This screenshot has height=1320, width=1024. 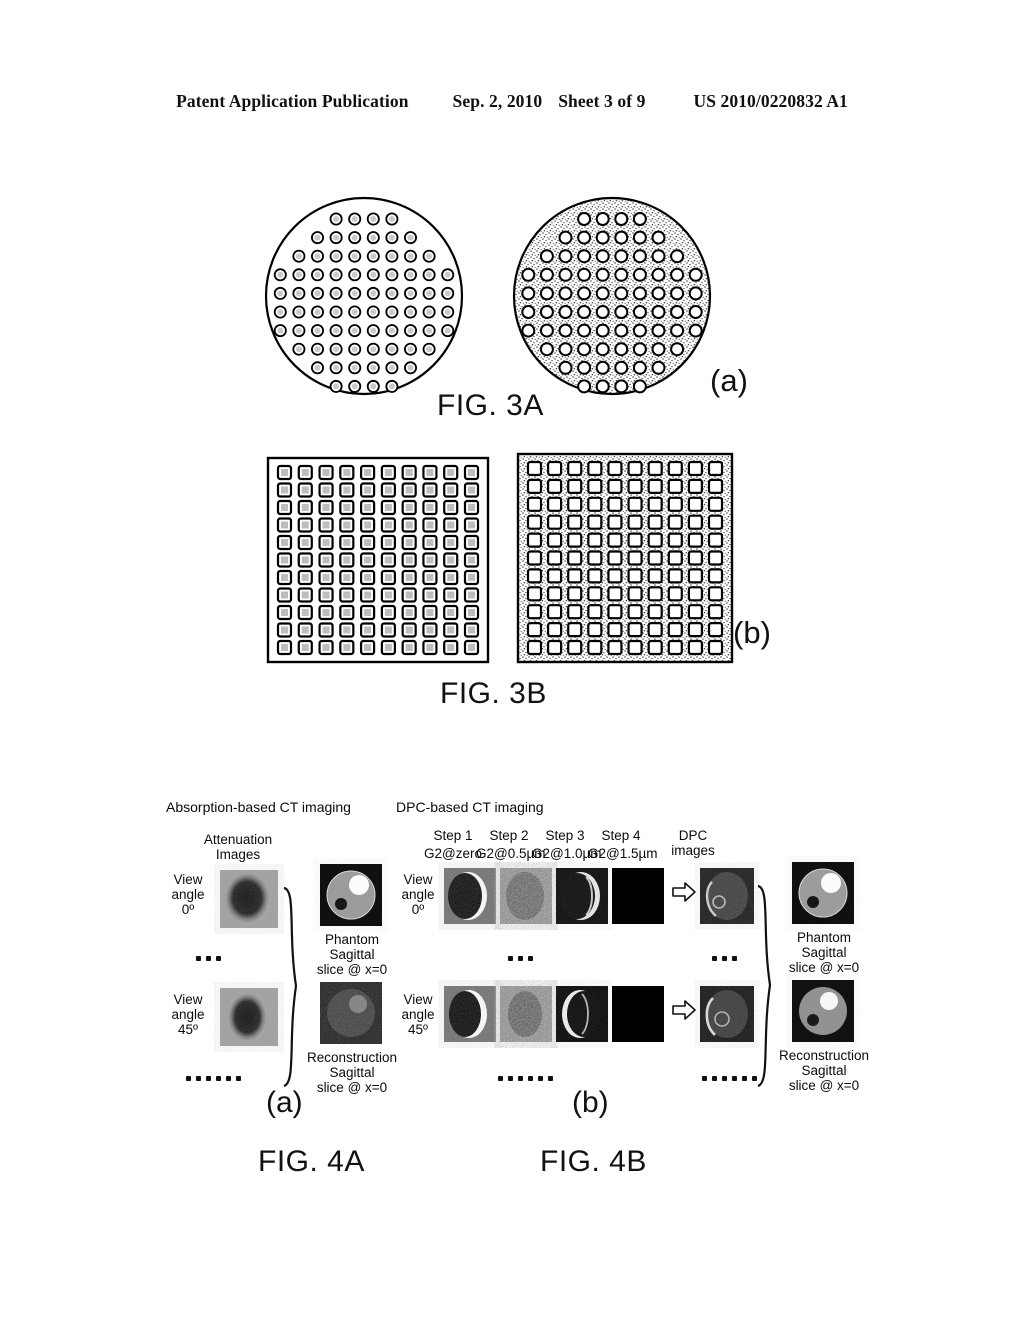 I want to click on header-sheet: Sheet 3 of 9, so click(x=602, y=100).